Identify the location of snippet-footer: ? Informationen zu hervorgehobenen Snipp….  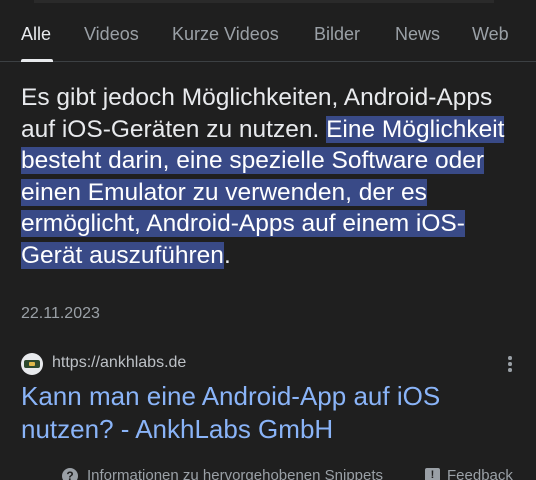
(268, 473).